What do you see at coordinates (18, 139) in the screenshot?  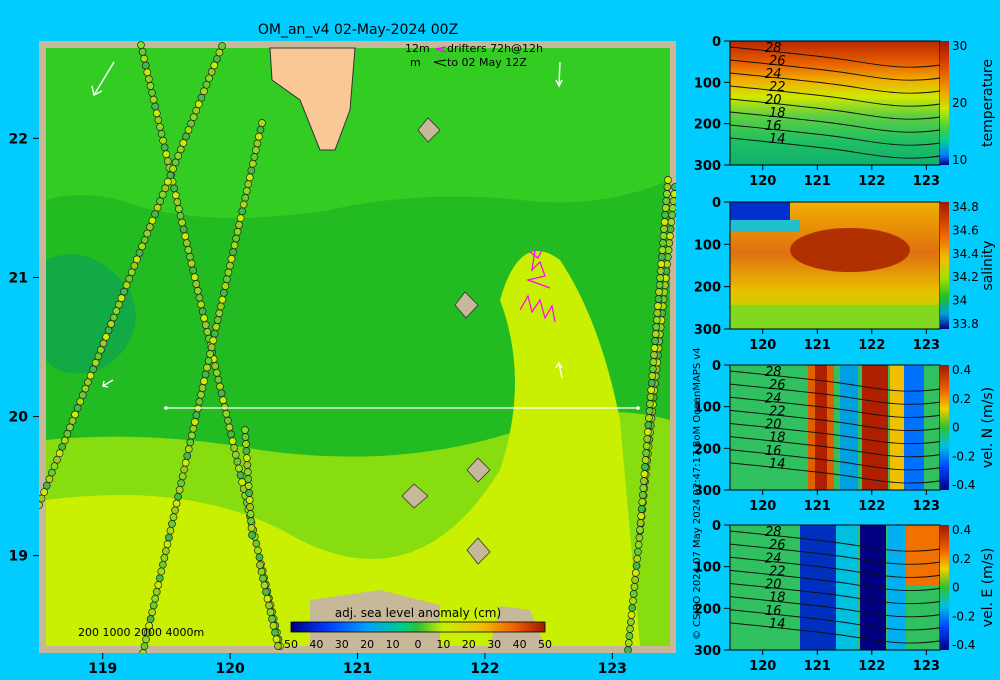 I see `map-y-tick-label: 22` at bounding box center [18, 139].